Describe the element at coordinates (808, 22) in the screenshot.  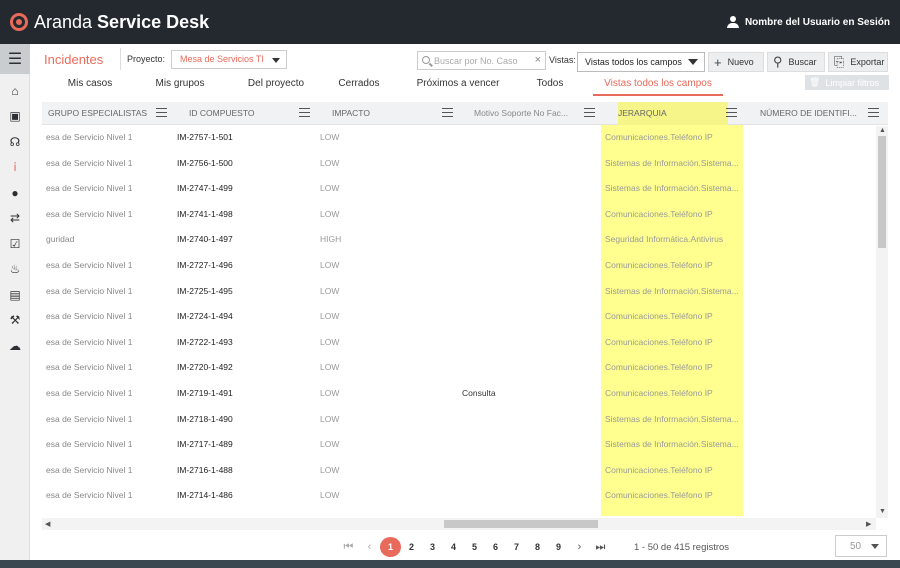
I see `user-menu: Nombre del Usuario en Sesión` at that location.